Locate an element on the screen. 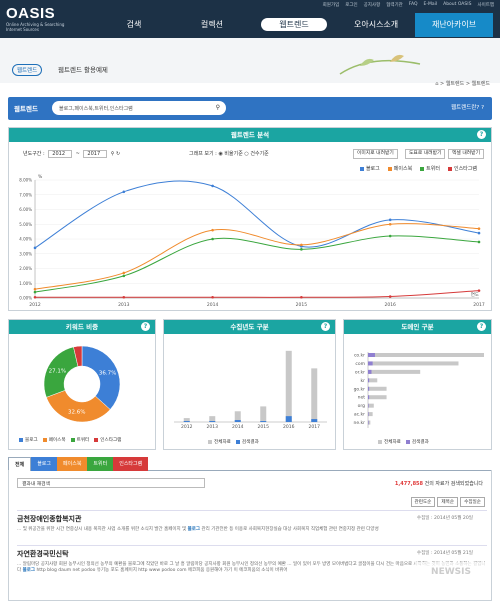 The image size is (500, 601). year-legend-result: 검색결과 is located at coordinates (247, 442).